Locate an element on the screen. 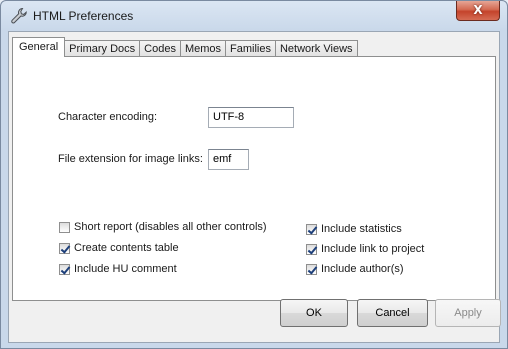 The height and width of the screenshot is (349, 508). window-title: HTML Preferences is located at coordinates (83, 16).